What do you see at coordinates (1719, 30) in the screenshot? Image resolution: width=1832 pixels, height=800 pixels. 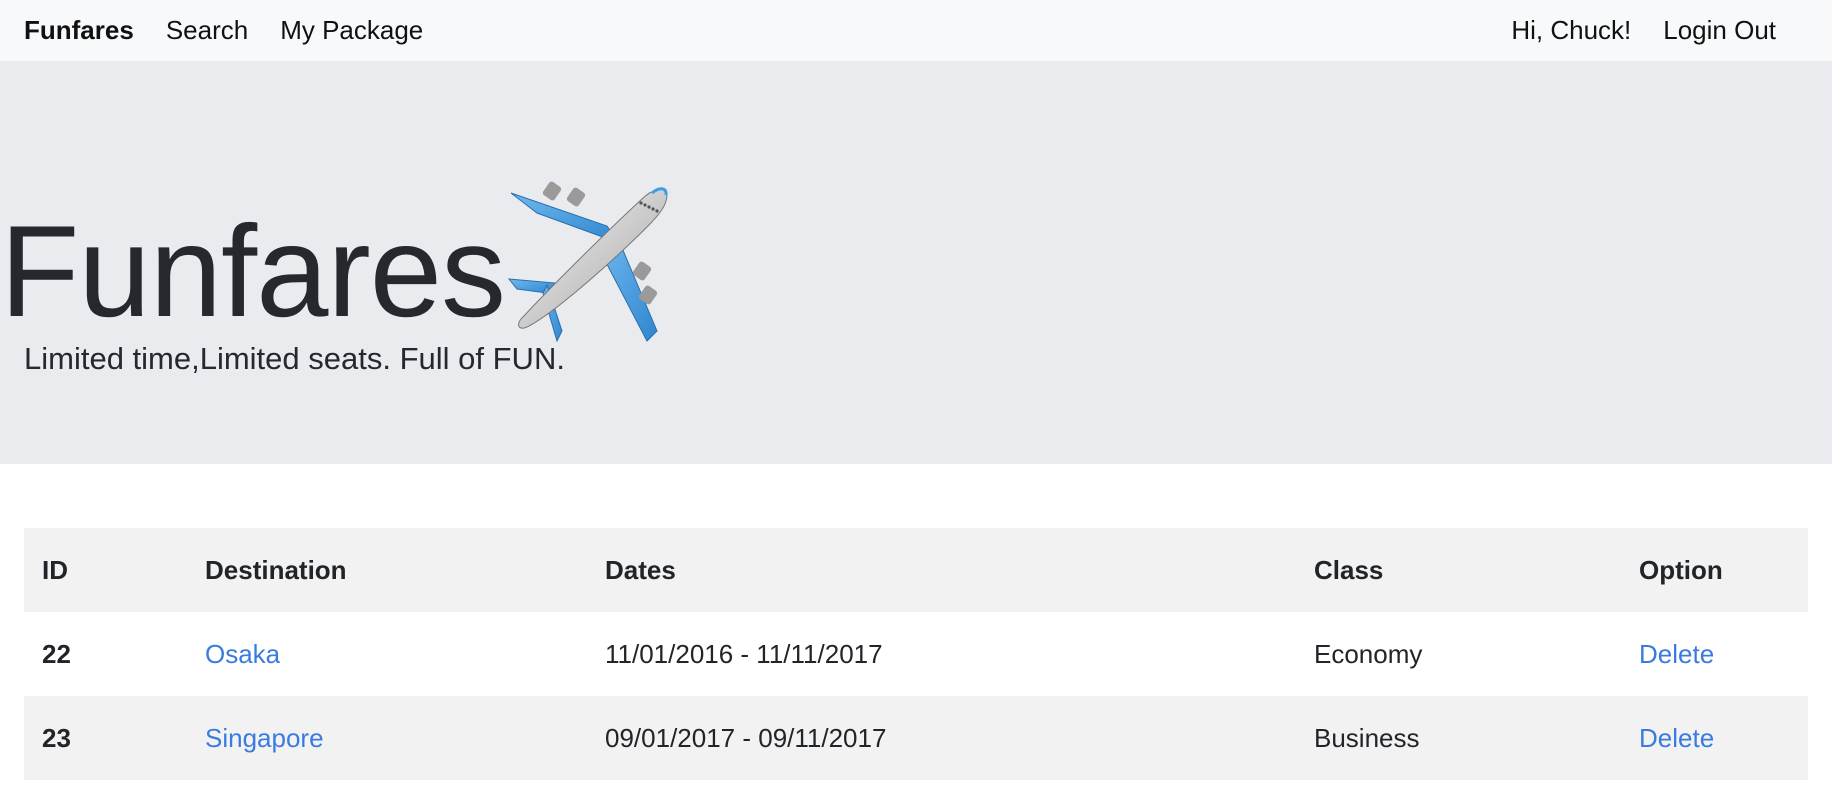 I see `logout-link: Login Out` at bounding box center [1719, 30].